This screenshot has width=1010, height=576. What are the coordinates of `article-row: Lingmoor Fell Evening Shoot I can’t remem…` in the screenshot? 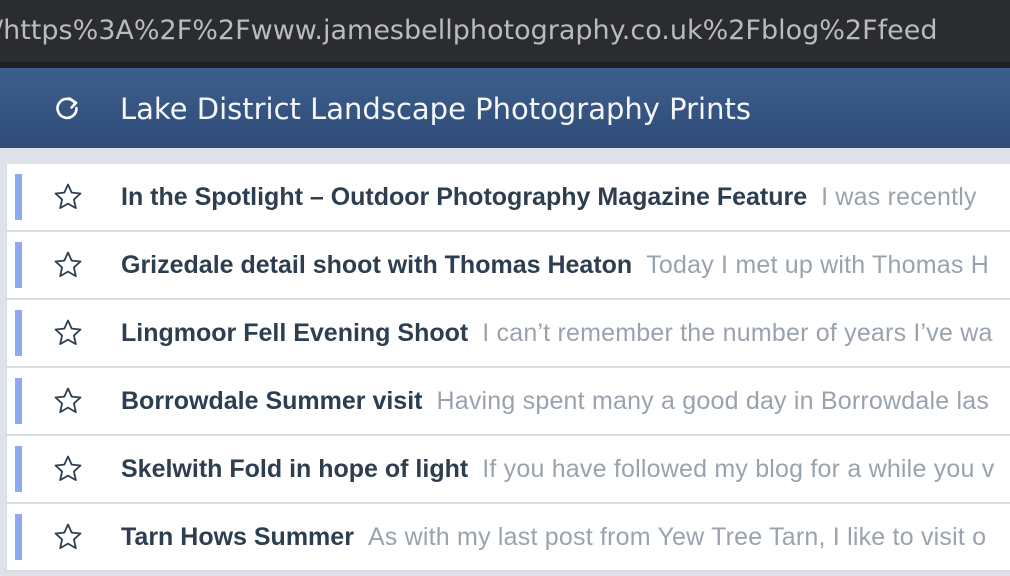 It's located at (508, 334).